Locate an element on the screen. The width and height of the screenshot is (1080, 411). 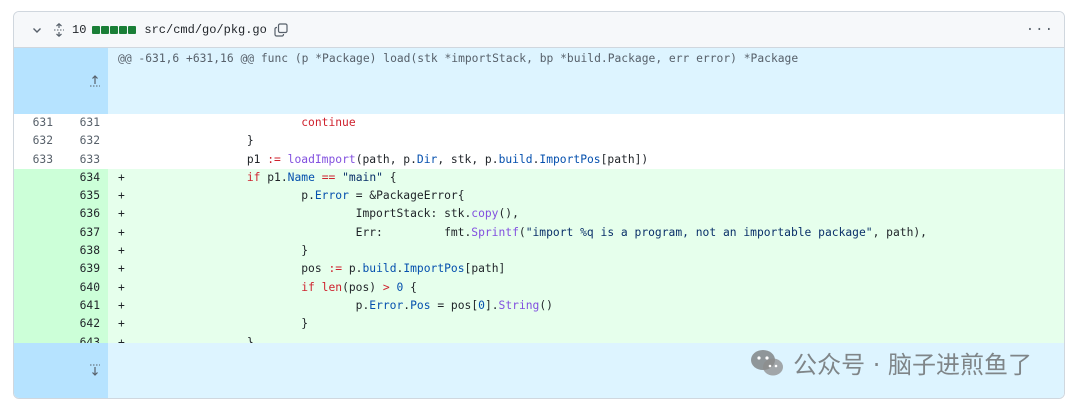
watermark: 公众号 · 脑子进煎鱼了 is located at coordinates (890, 362).